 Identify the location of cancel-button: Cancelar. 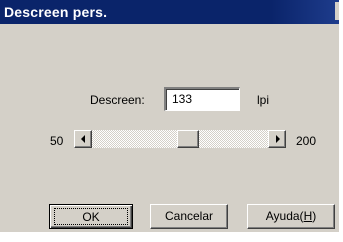
(189, 216).